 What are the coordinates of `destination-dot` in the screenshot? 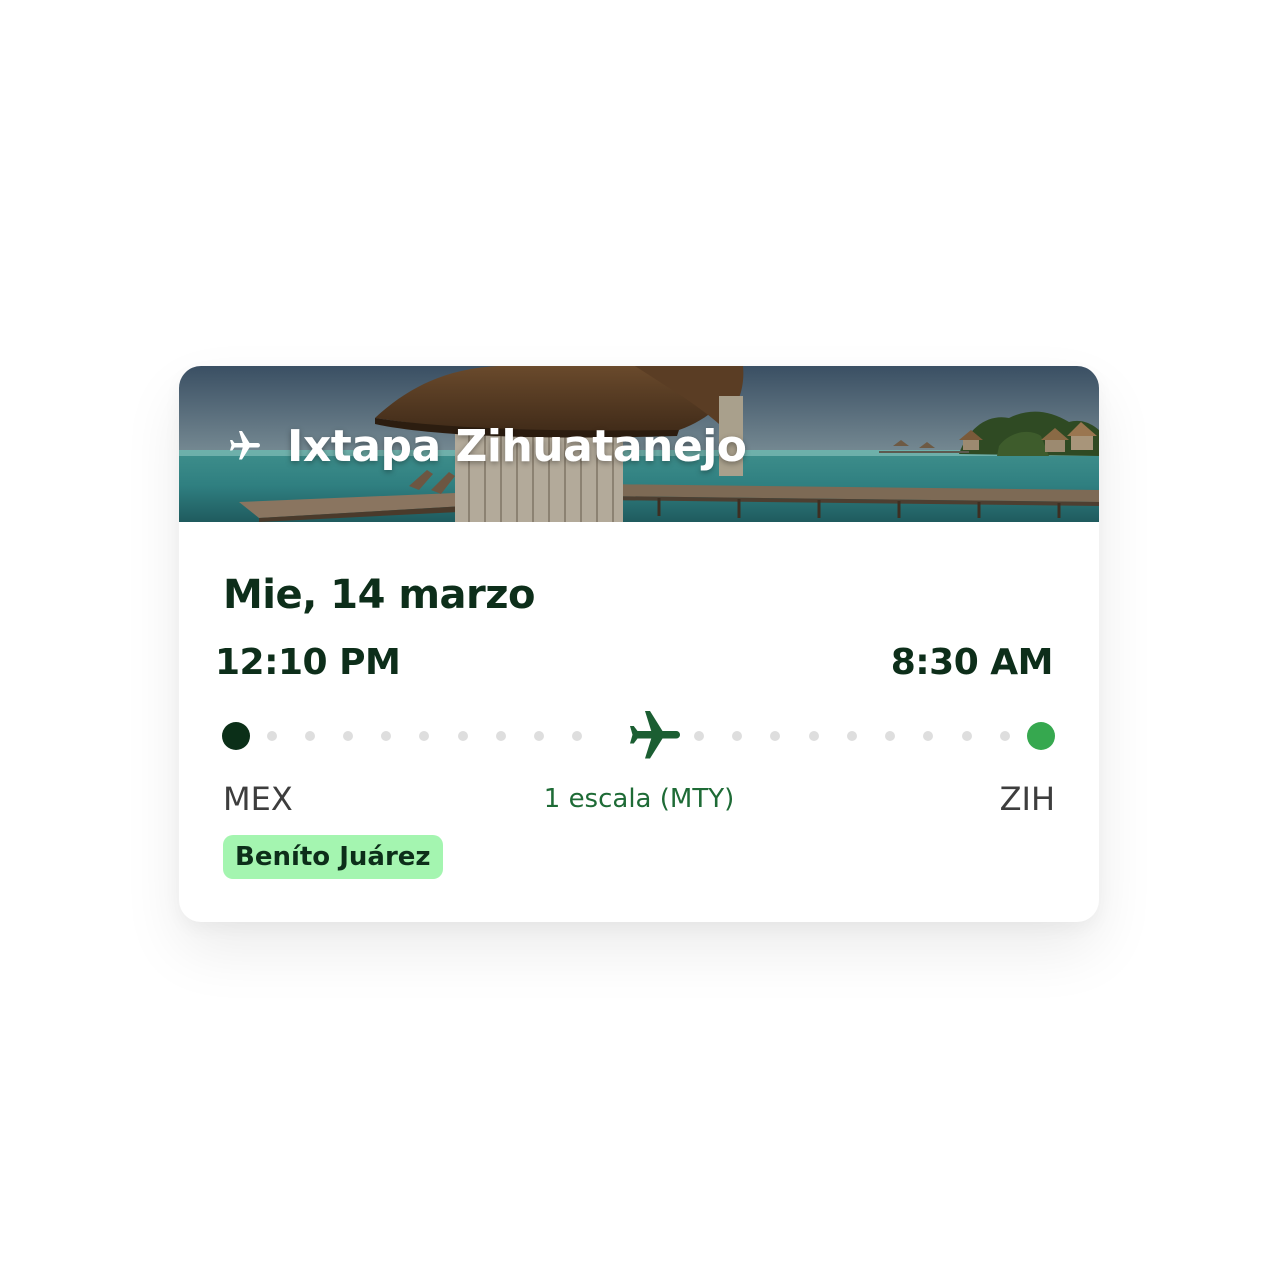 It's located at (1041, 736).